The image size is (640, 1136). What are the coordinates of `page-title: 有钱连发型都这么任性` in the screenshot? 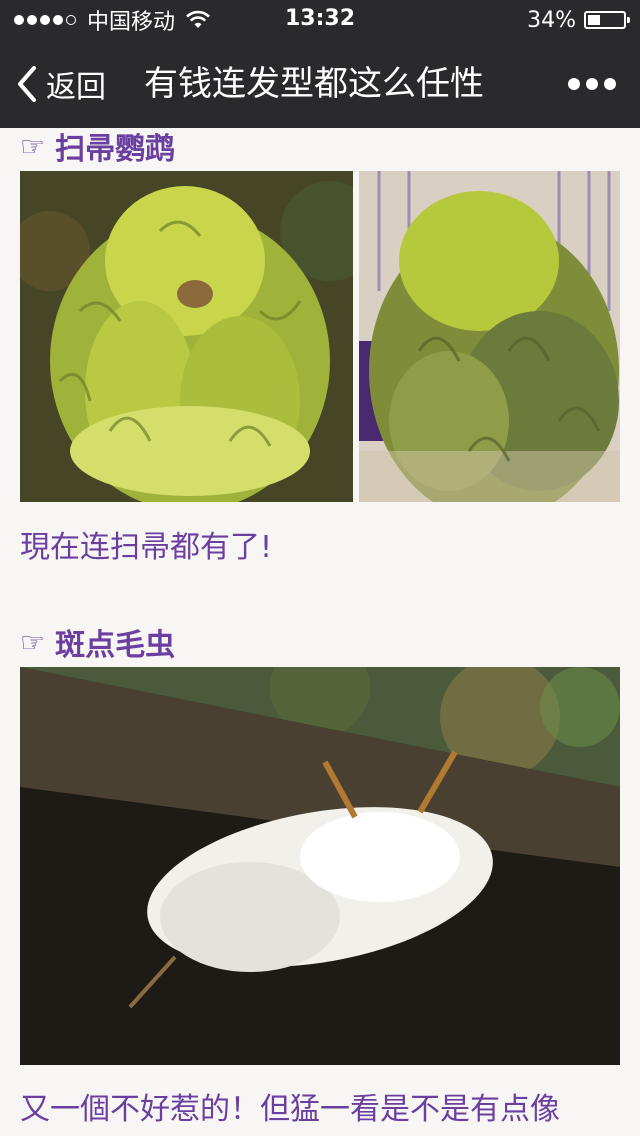 It's located at (314, 84).